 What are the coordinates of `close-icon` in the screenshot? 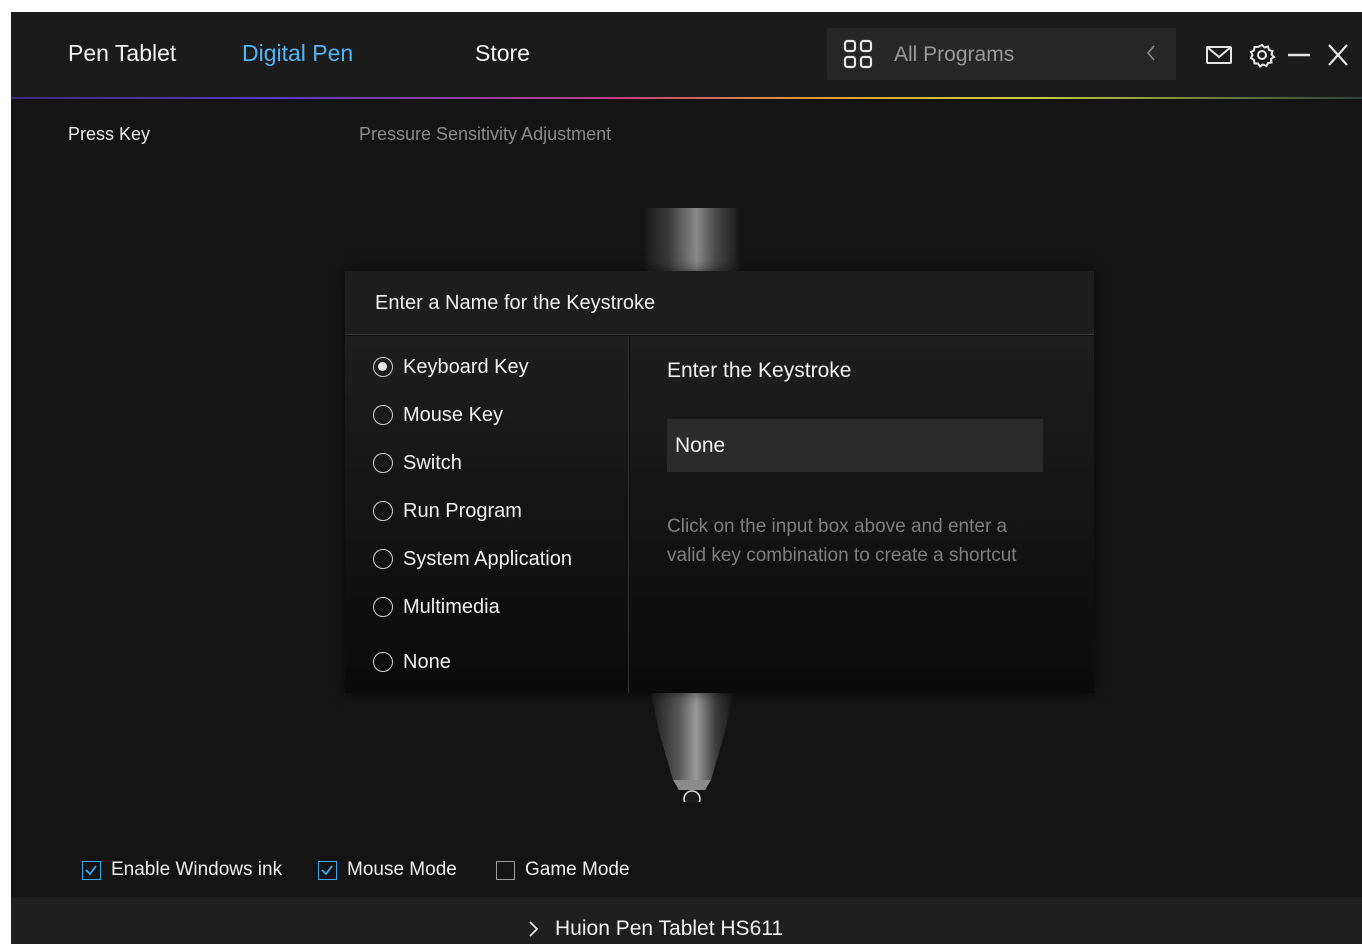 It's located at (1338, 55).